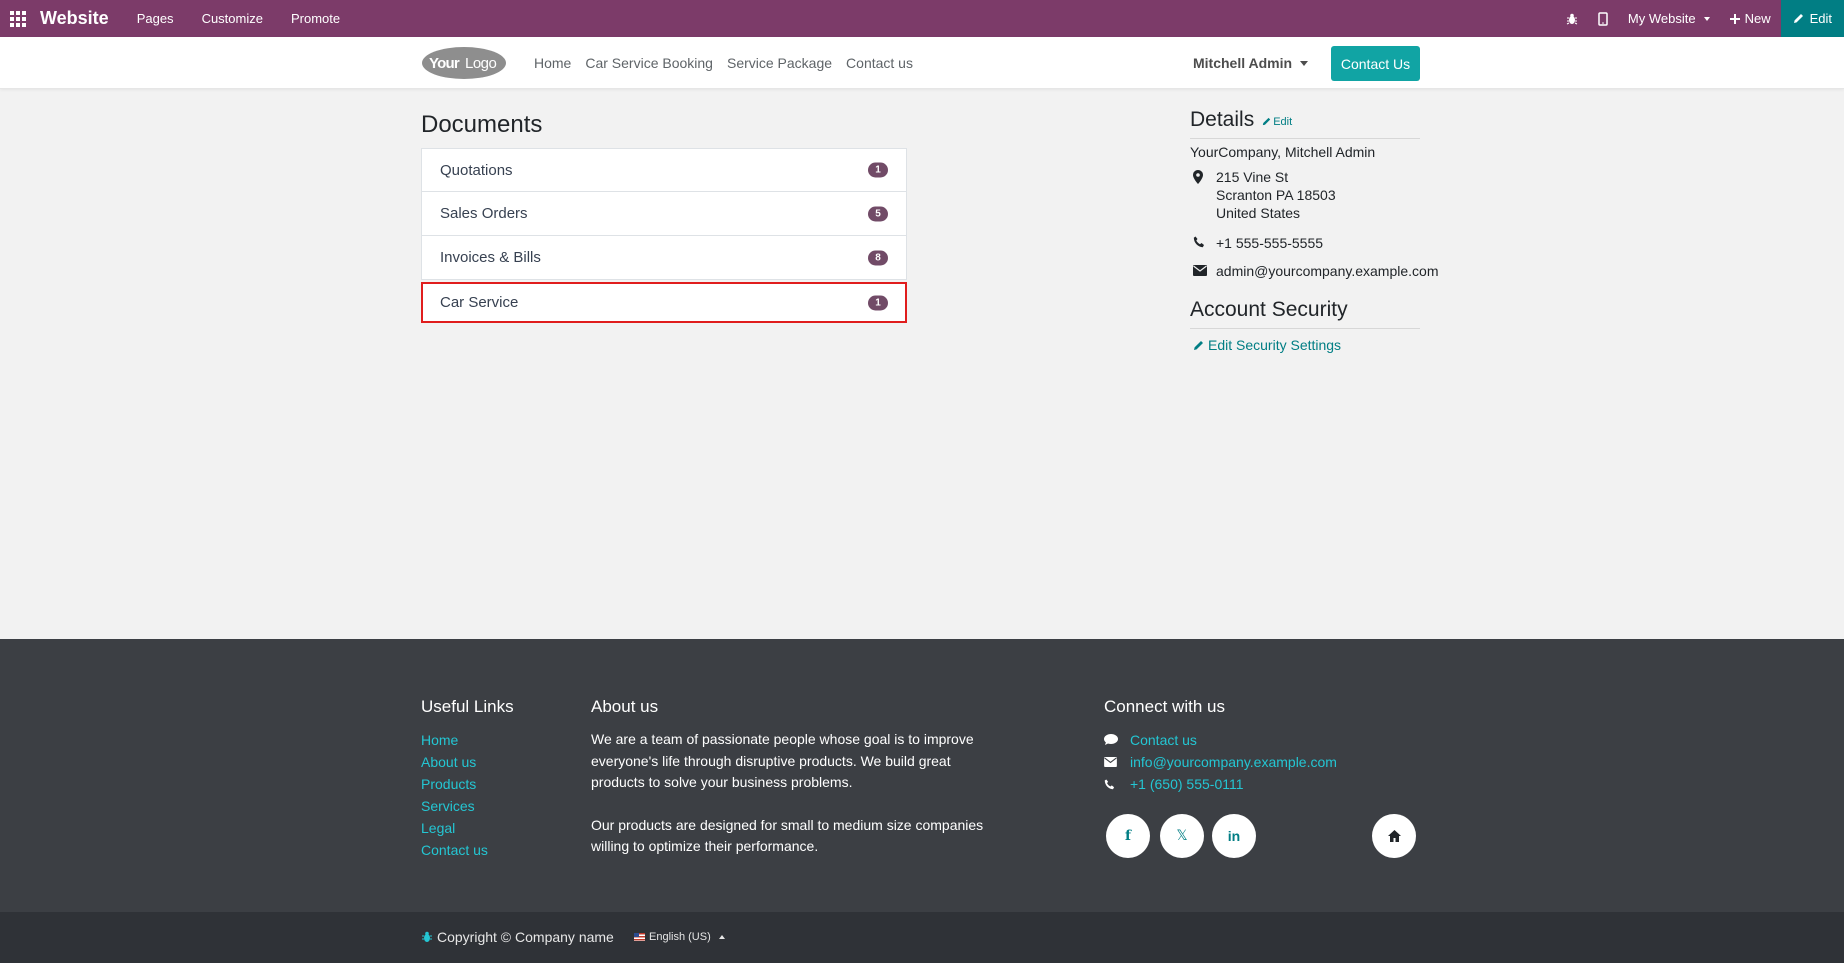  Describe the element at coordinates (467, 706) in the screenshot. I see `useful-links-title: Useful Links` at that location.